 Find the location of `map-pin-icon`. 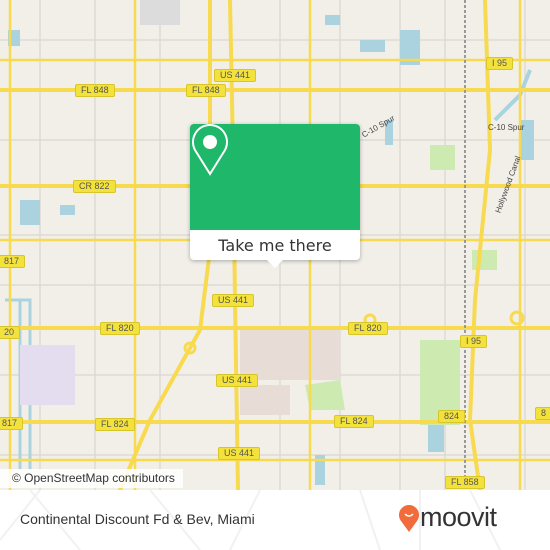

map-pin-icon is located at coordinates (210, 150).